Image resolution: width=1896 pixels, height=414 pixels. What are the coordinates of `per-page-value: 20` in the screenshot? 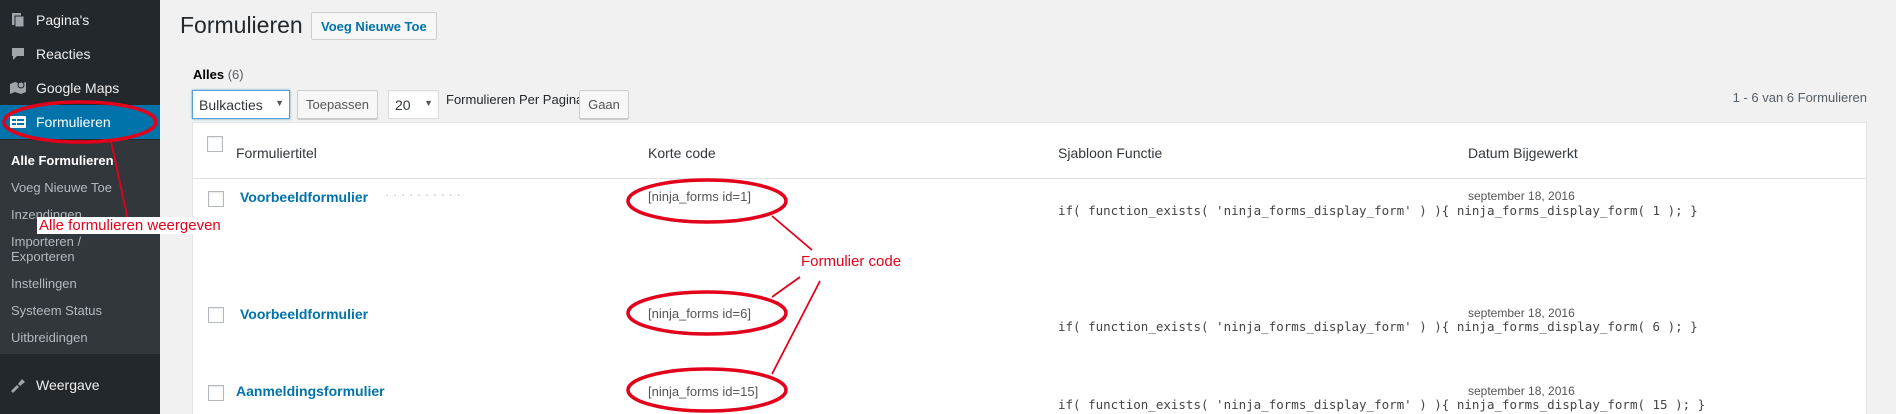 It's located at (403, 104).